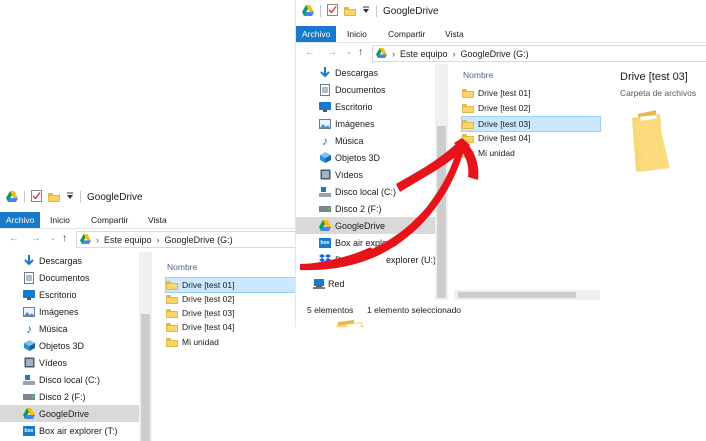  I want to click on nav-item-dropbox: Drop explorer (U:), so click(365, 259).